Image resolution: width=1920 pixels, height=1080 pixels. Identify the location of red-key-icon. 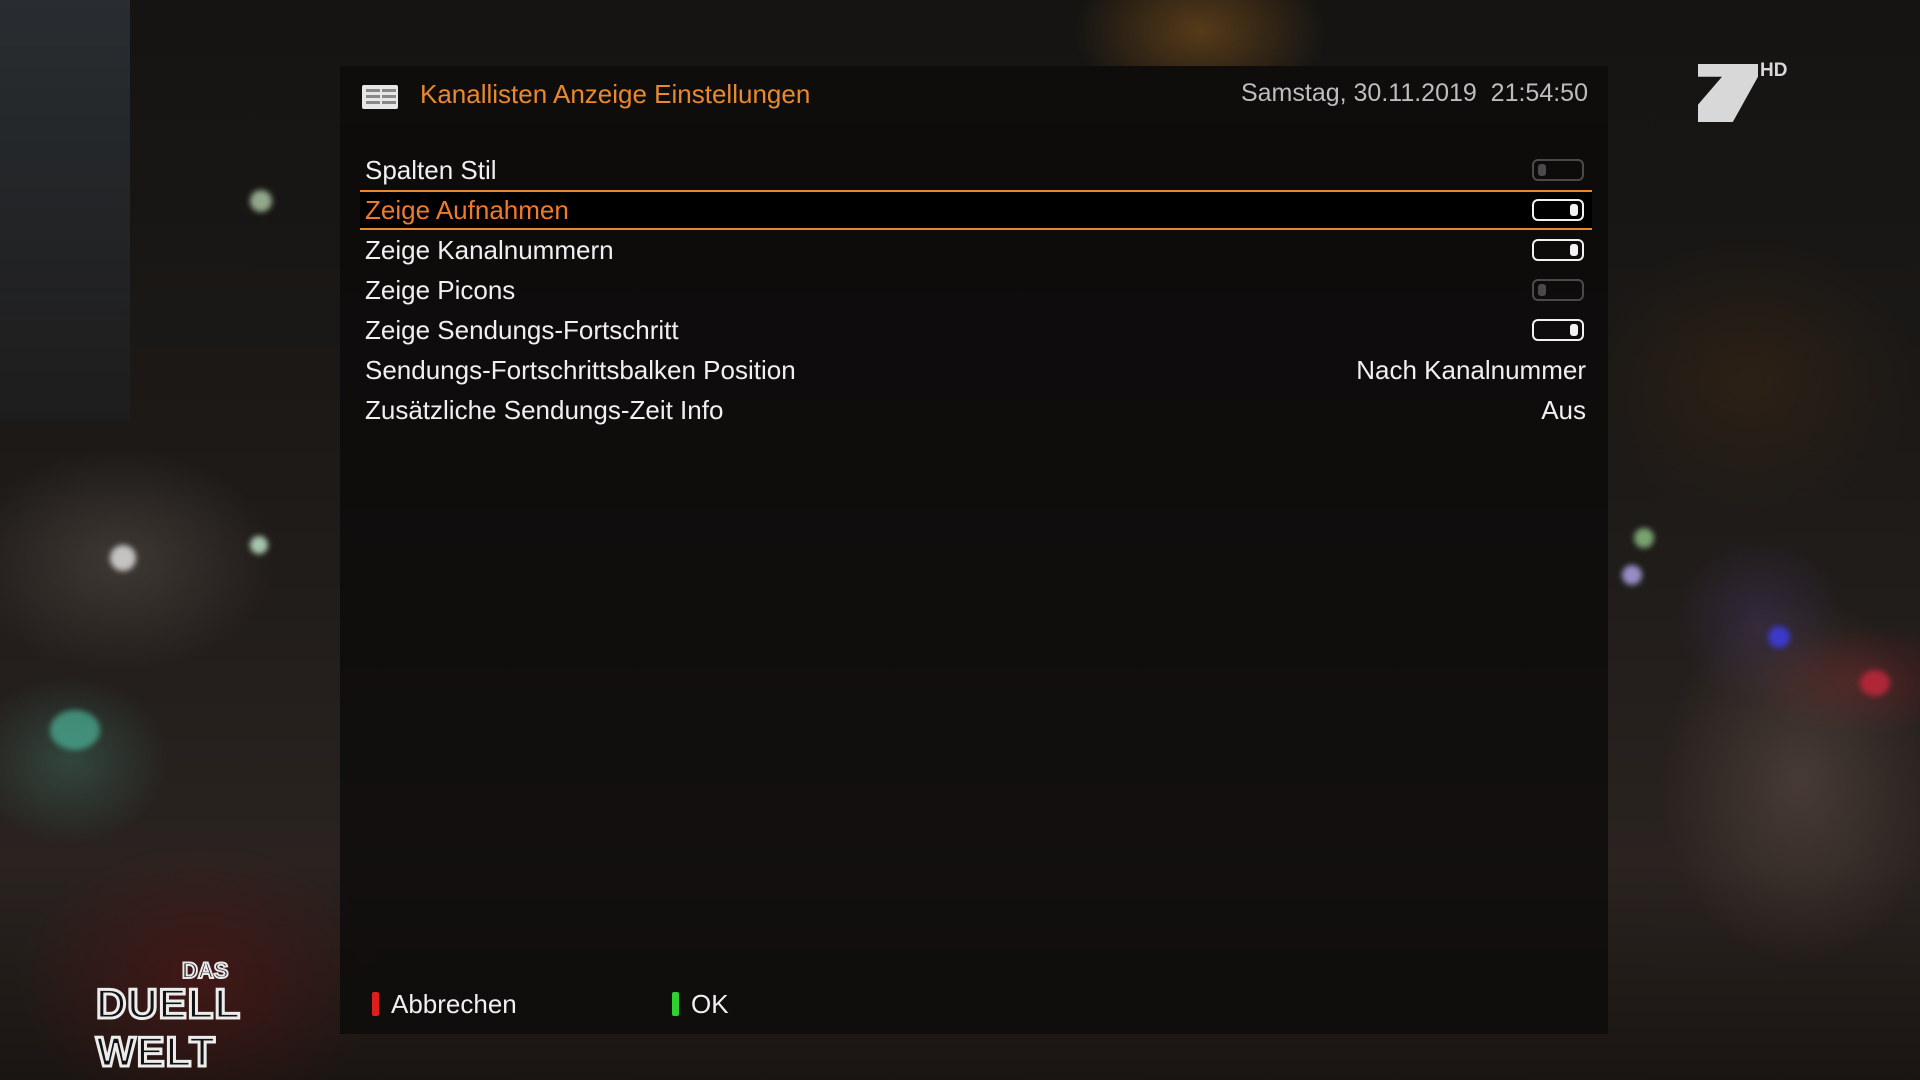
(375, 1004).